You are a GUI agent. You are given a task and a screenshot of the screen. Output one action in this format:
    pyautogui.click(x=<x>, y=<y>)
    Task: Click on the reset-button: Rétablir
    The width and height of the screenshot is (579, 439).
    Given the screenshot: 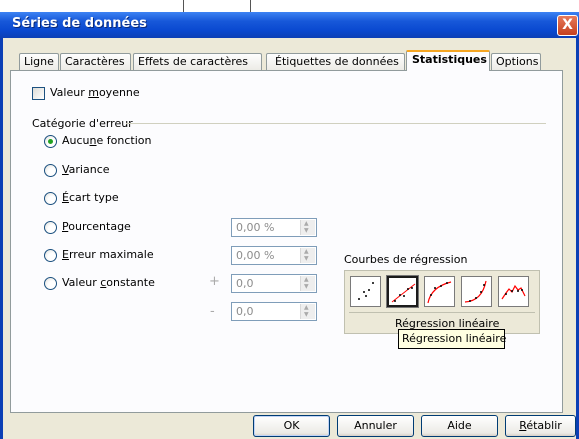 What is the action you would take?
    pyautogui.click(x=540, y=426)
    